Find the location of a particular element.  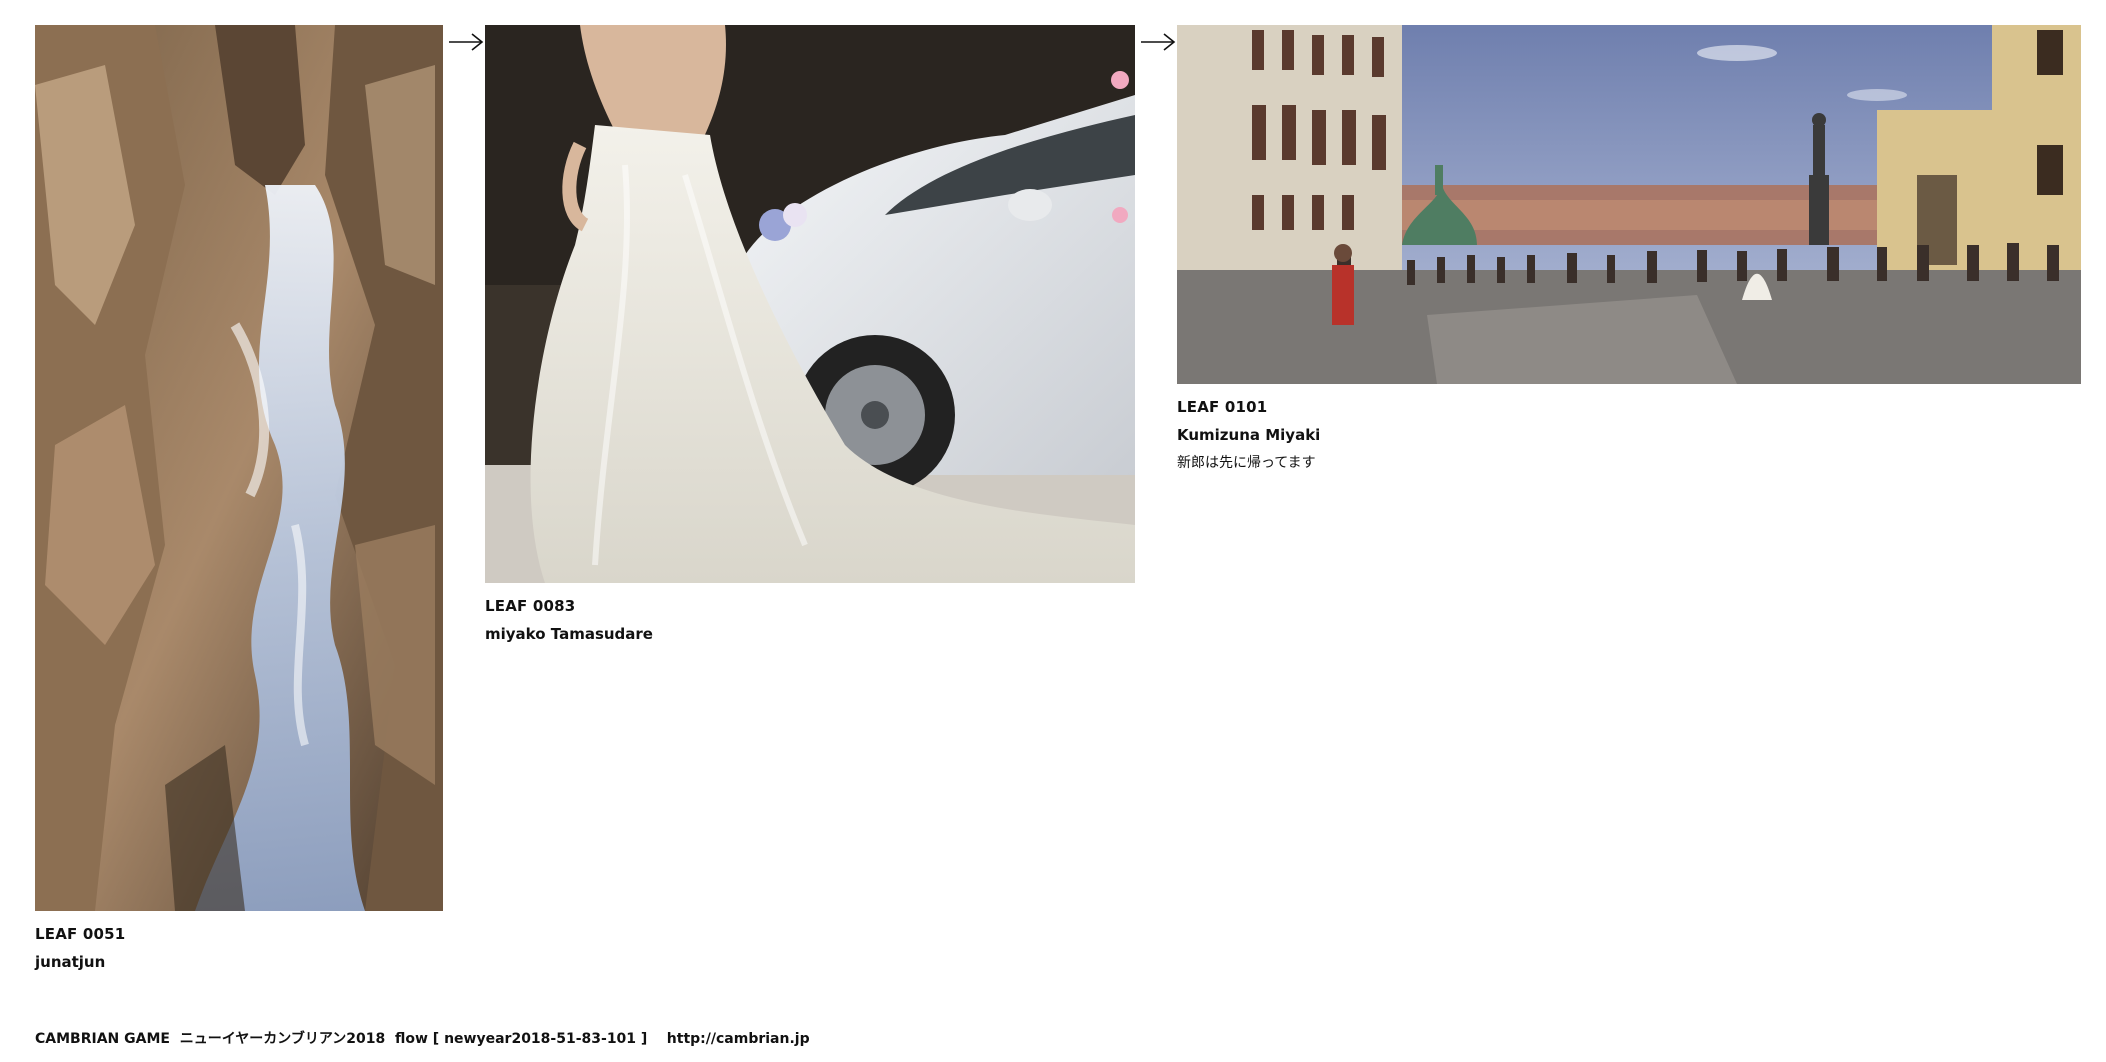

leaf-id: LEAF 0101 is located at coordinates (1222, 407).